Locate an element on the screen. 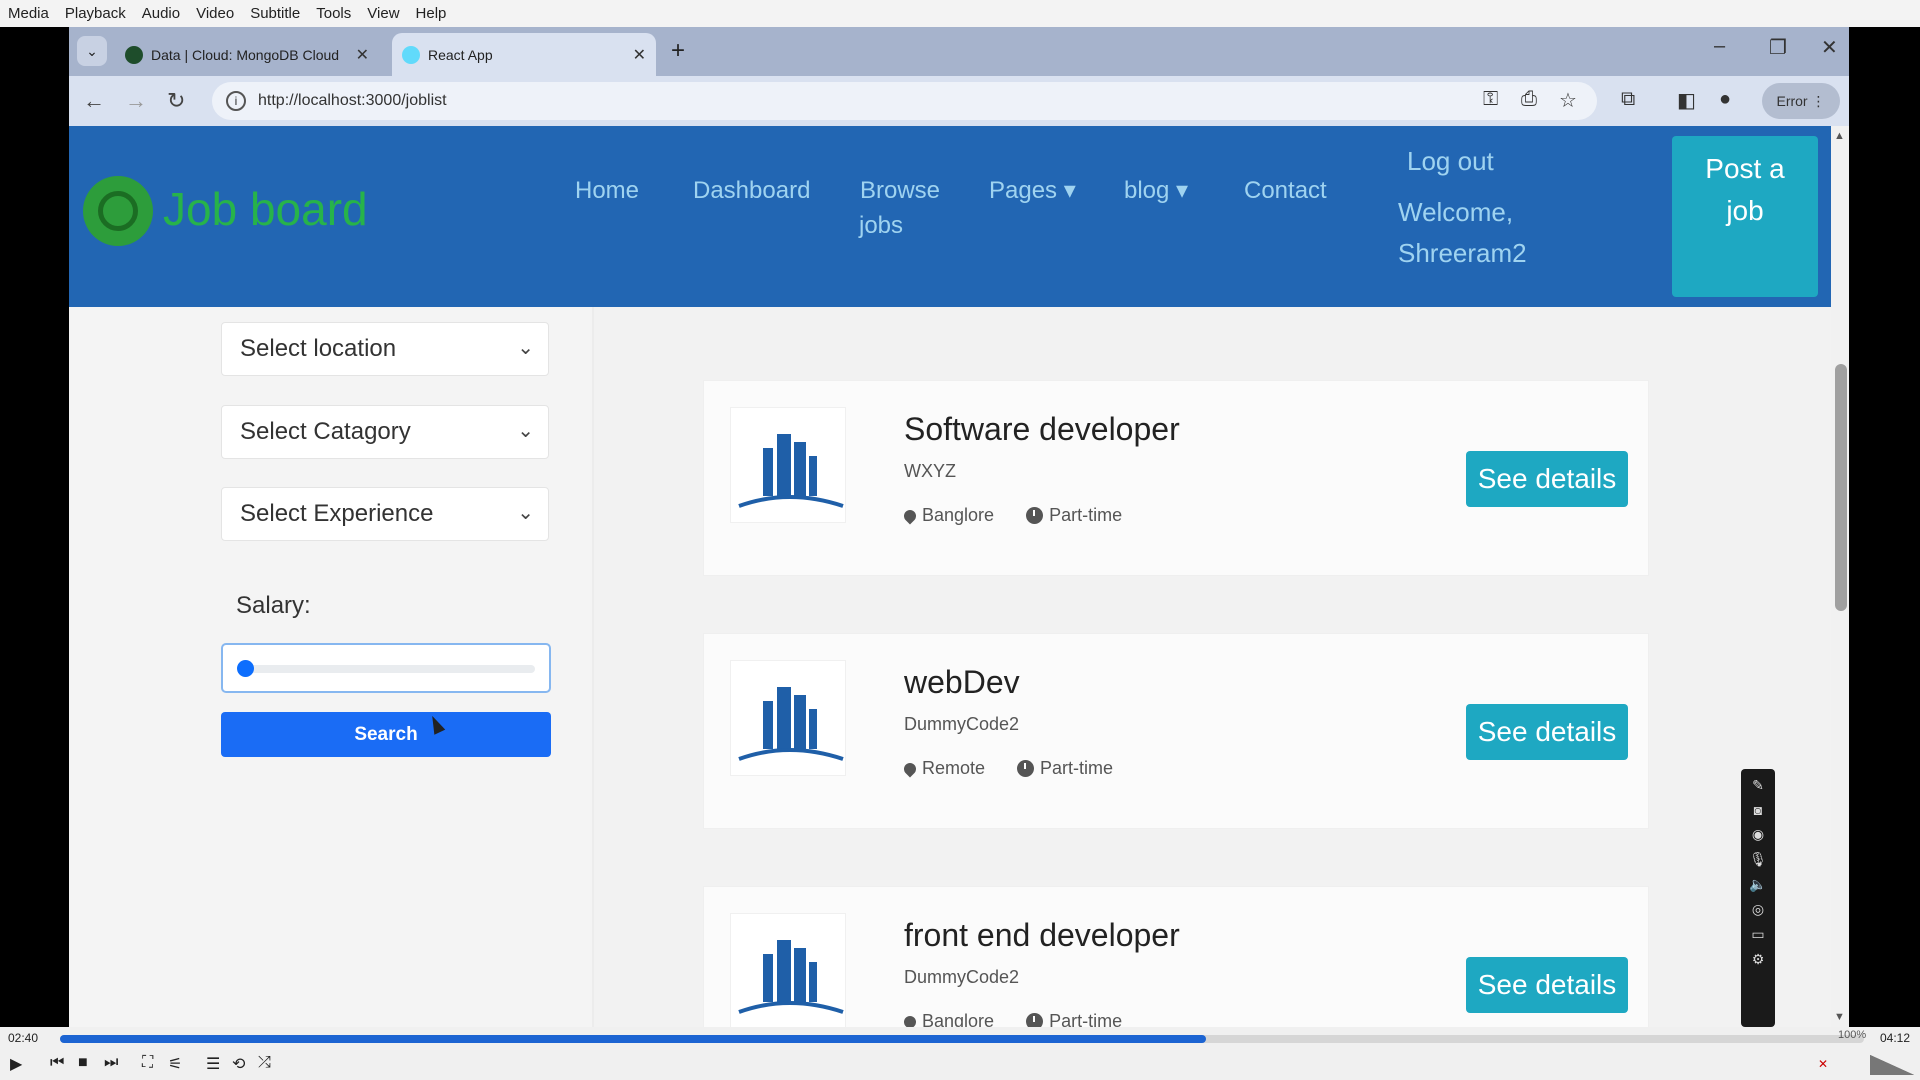 This screenshot has width=1920, height=1080. clock-icon is located at coordinates (1026, 768).